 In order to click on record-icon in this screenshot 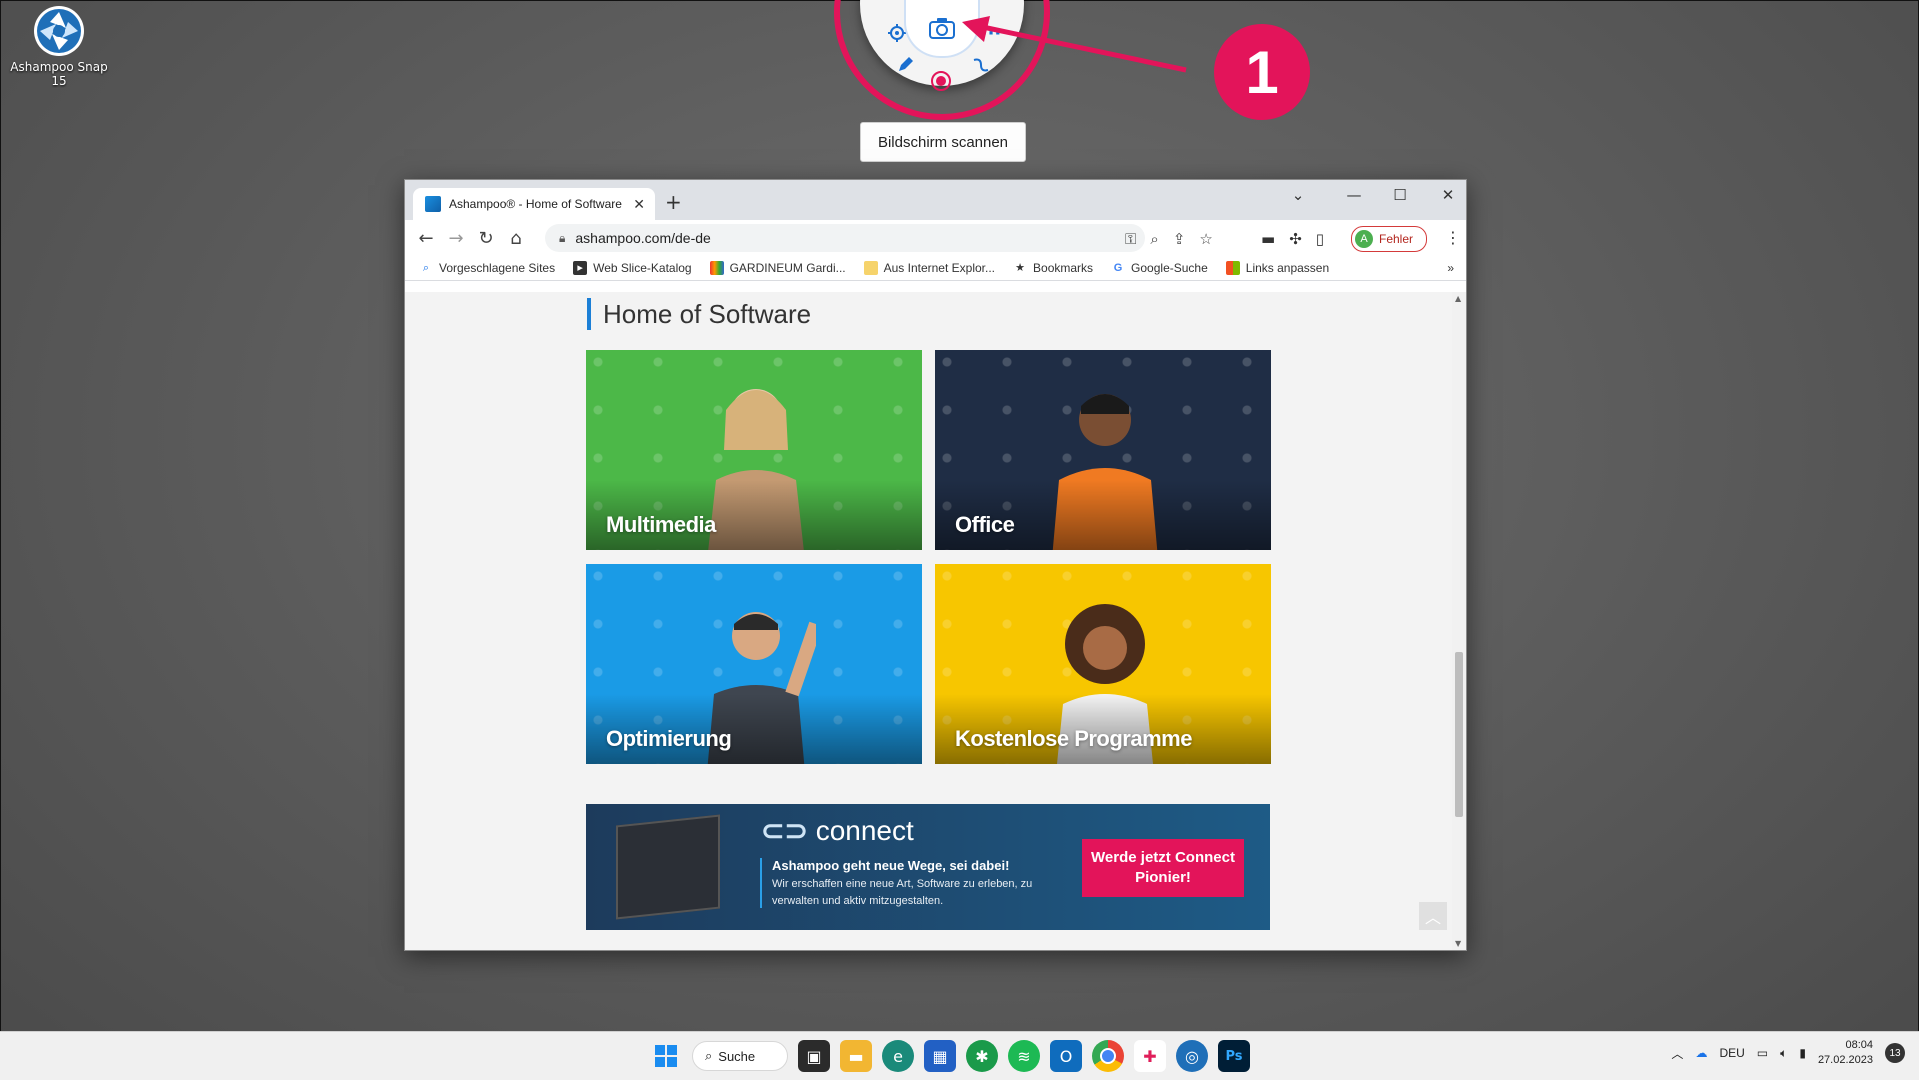, I will do `click(941, 81)`.